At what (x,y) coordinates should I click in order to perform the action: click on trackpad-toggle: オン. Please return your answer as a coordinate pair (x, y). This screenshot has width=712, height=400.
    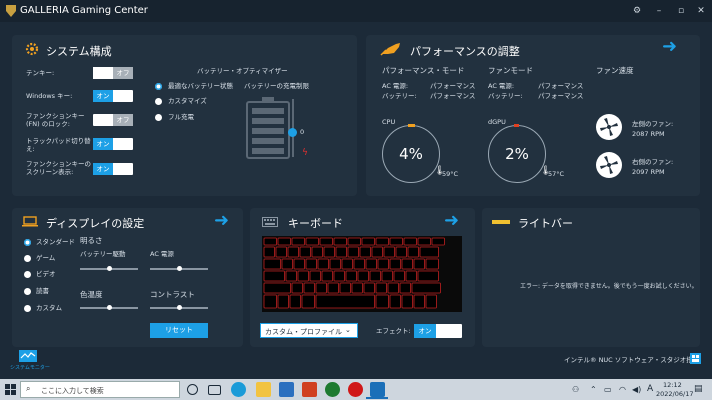
    Looking at the image, I should click on (113, 144).